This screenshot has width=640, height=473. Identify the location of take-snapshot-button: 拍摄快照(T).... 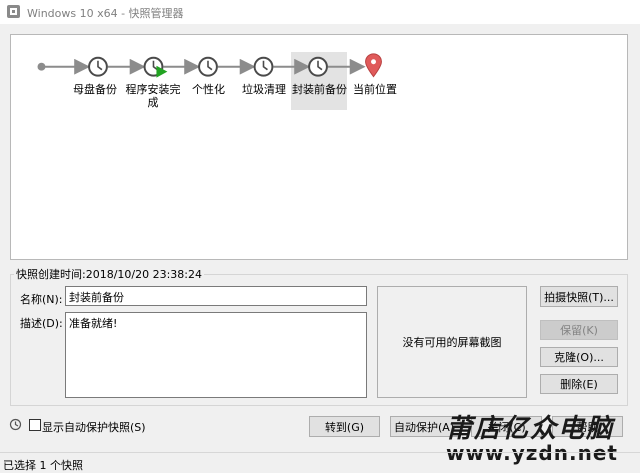
(579, 296).